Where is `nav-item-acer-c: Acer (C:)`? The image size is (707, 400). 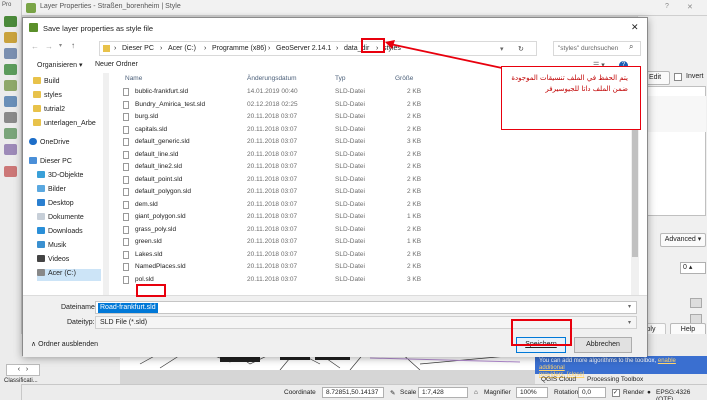 nav-item-acer-c: Acer (C:) is located at coordinates (69, 275).